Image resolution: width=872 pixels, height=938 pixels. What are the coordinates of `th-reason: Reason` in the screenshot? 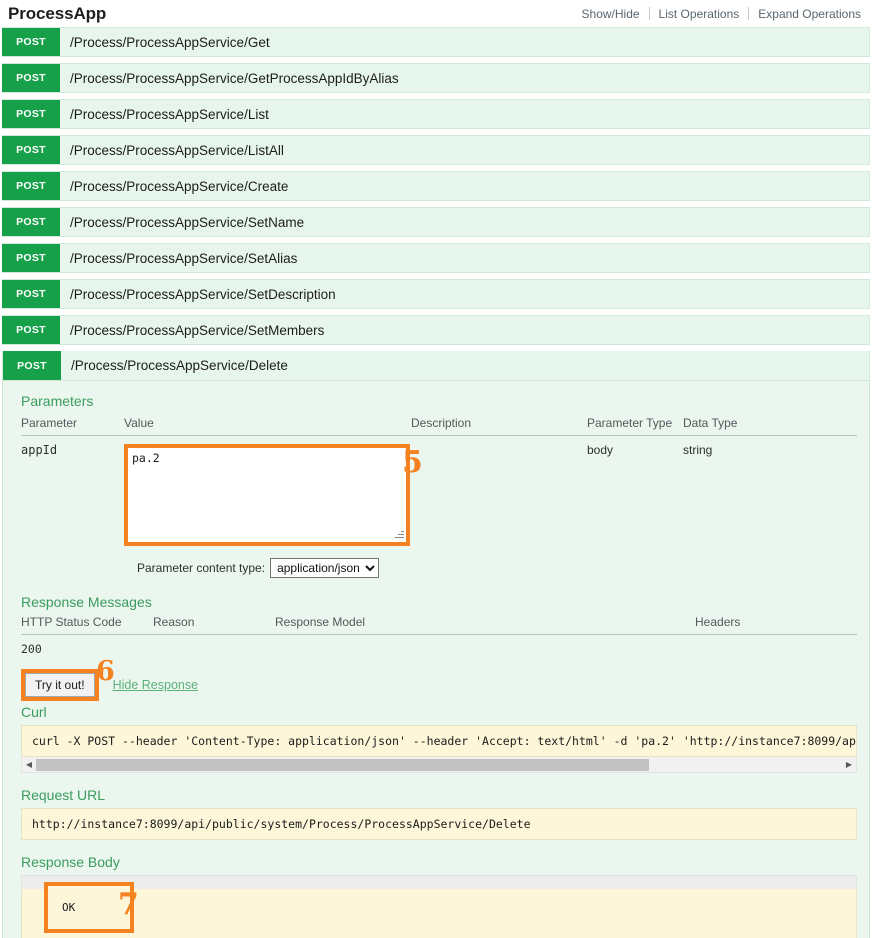 It's located at (214, 625).